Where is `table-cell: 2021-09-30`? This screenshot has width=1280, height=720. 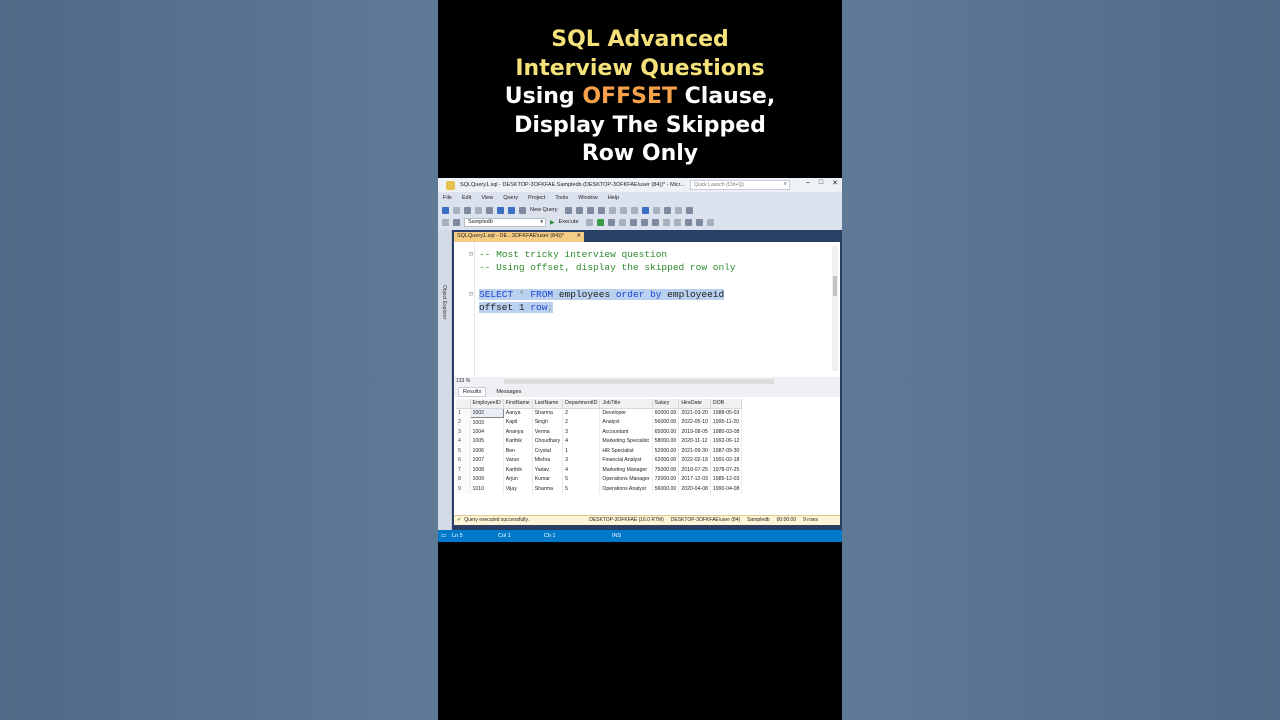 table-cell: 2021-09-30 is located at coordinates (694, 451).